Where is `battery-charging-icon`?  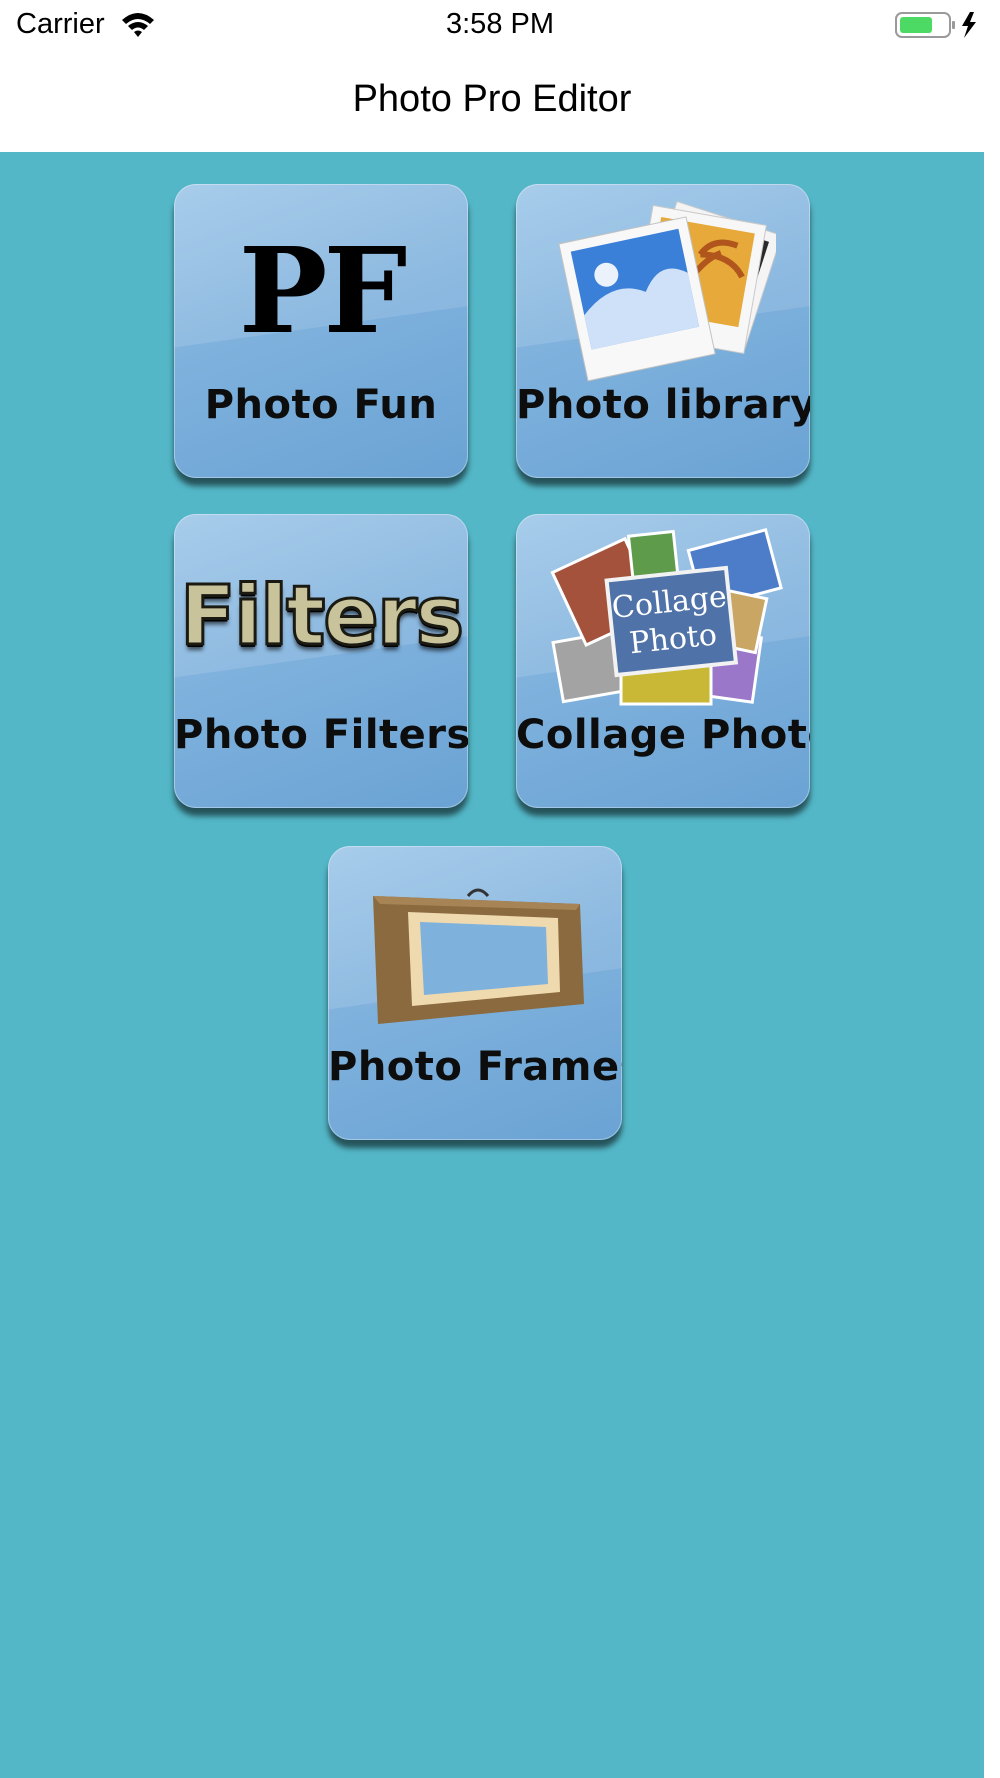
battery-charging-icon is located at coordinates (935, 25).